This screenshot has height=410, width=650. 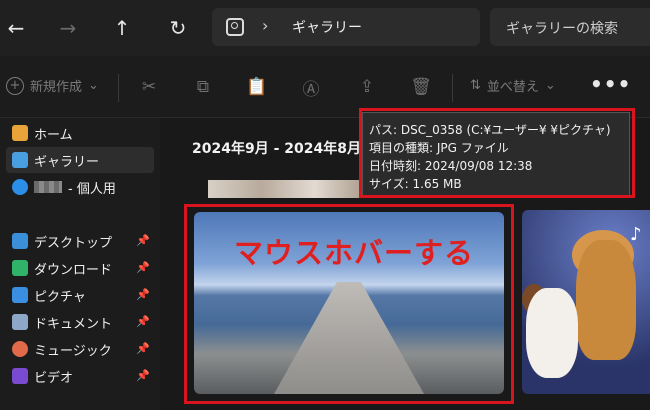 What do you see at coordinates (48, 187) in the screenshot?
I see `blurred-username` at bounding box center [48, 187].